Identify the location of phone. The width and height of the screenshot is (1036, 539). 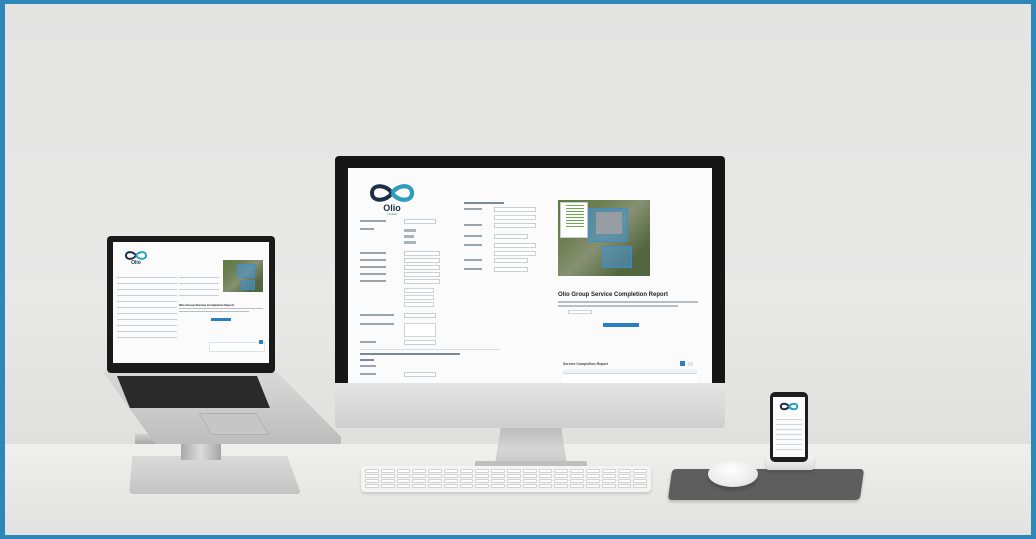
(789, 427).